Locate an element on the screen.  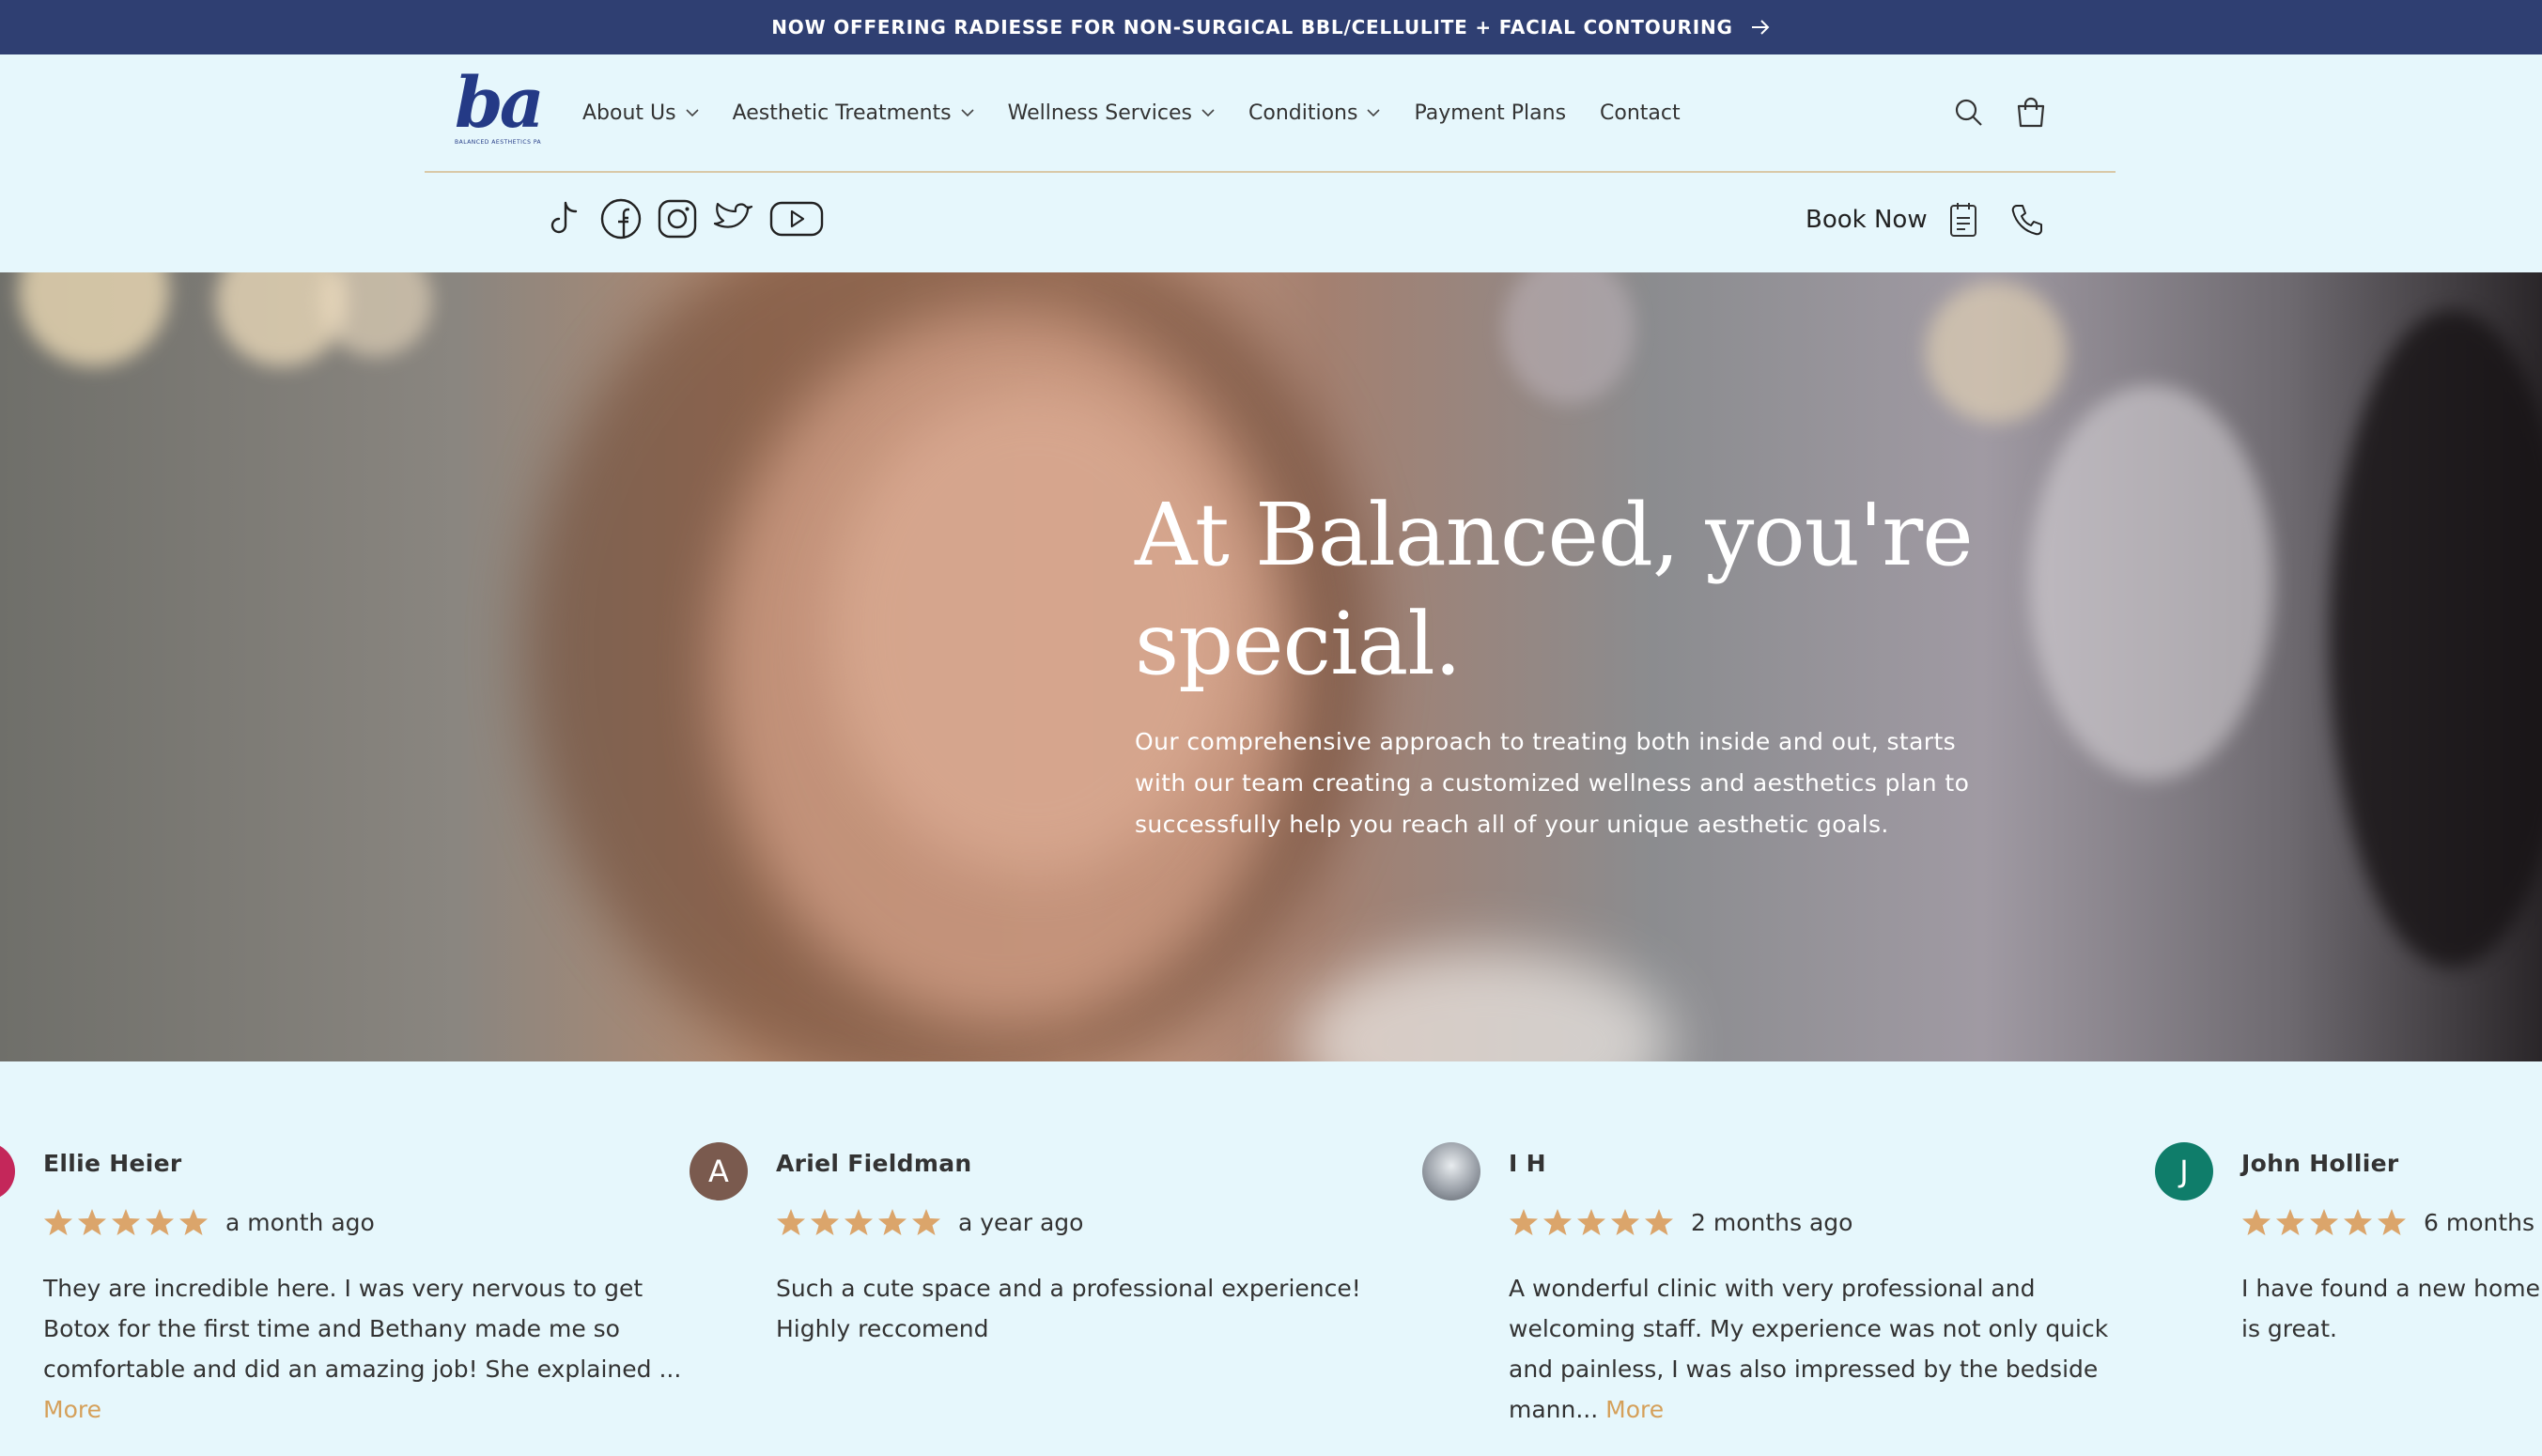
avatar: J is located at coordinates (2184, 1171).